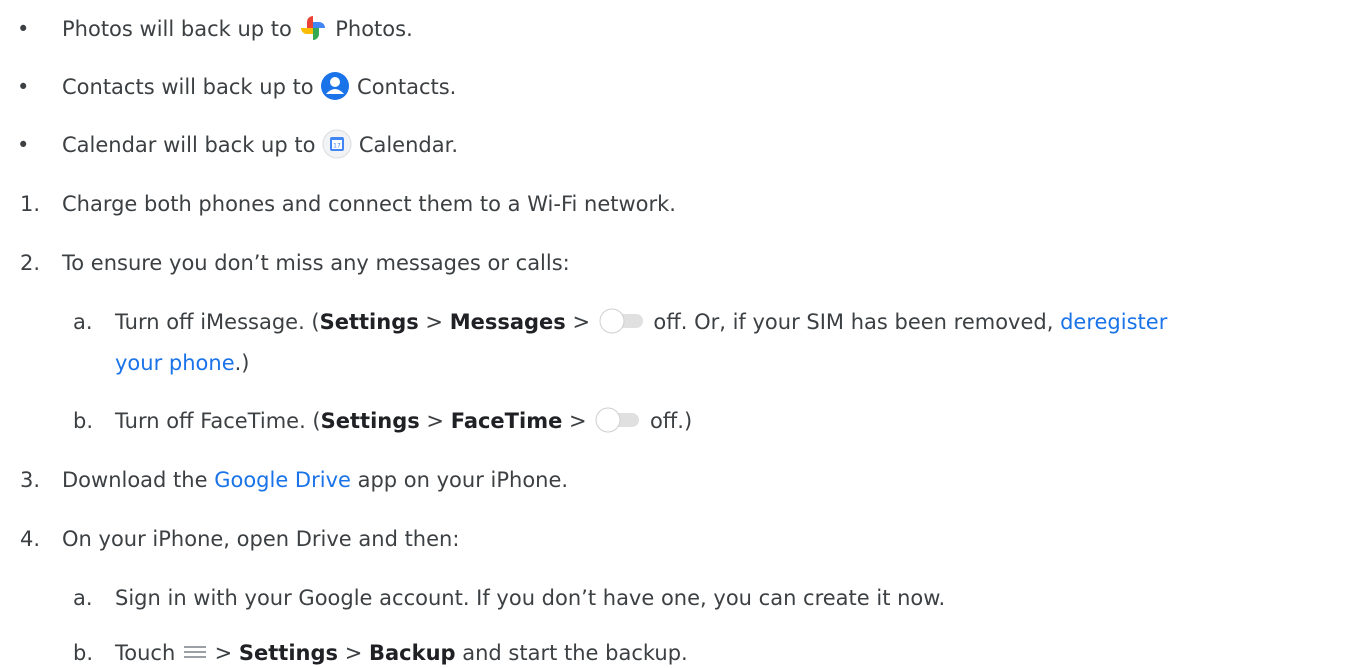 This screenshot has height=668, width=1347. Describe the element at coordinates (194, 652) in the screenshot. I see `menu-icon` at that location.